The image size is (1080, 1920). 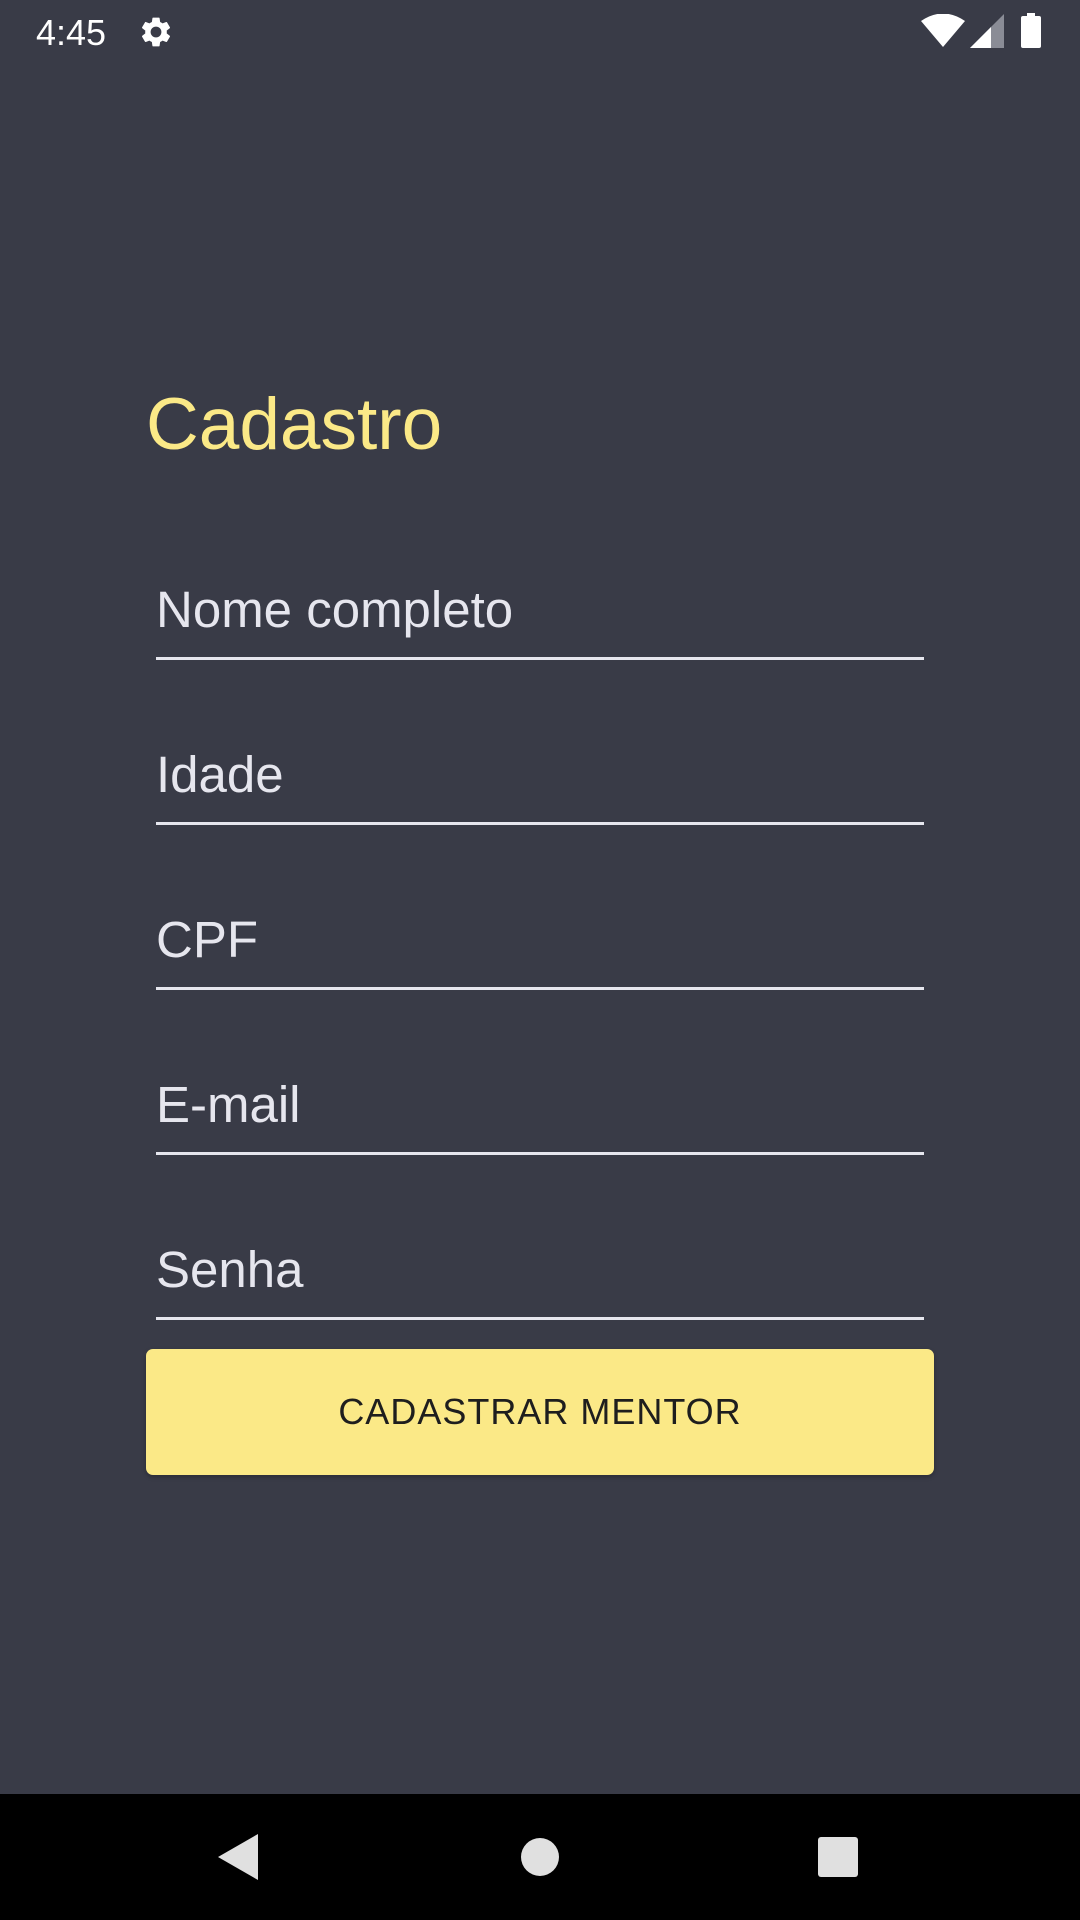 I want to click on page-title: Cadastro, so click(x=294, y=424).